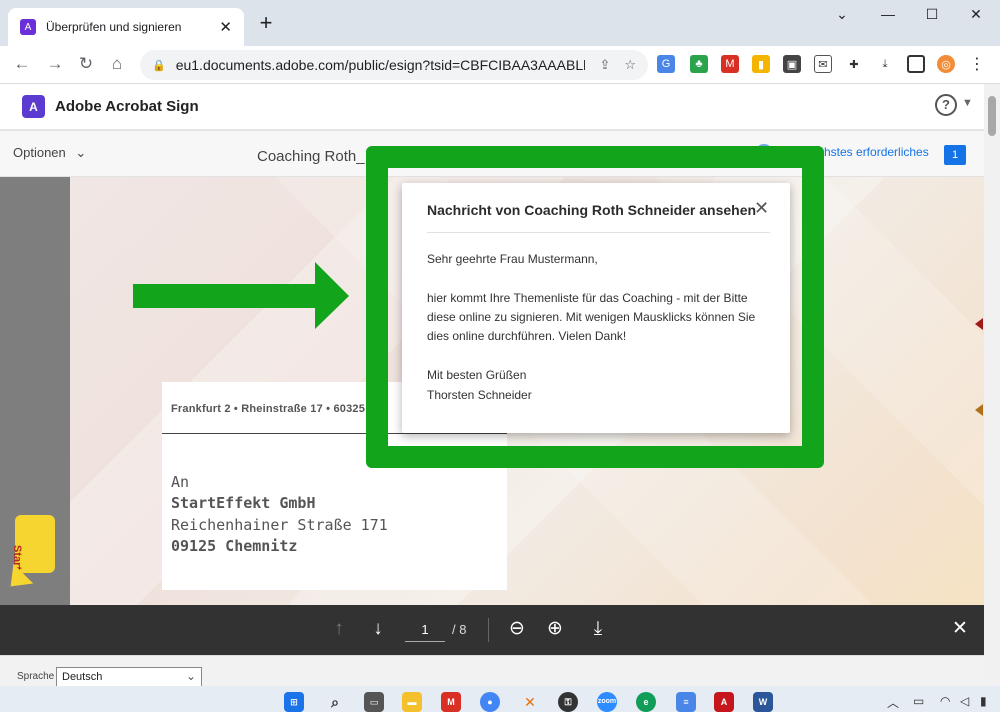 Image resolution: width=1000 pixels, height=712 pixels. I want to click on scrollbar-thumb, so click(992, 116).